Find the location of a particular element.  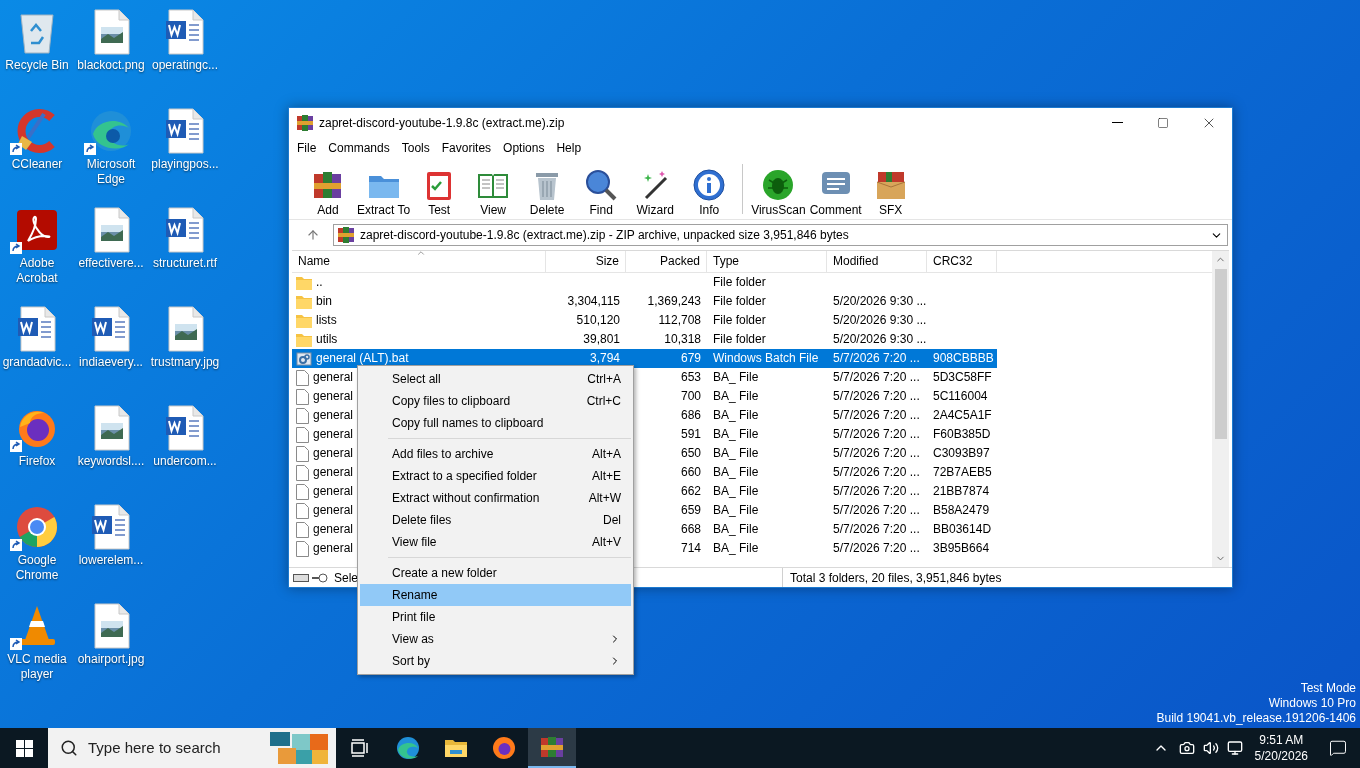

table-cell-text: BA_ File is located at coordinates (736, 415).